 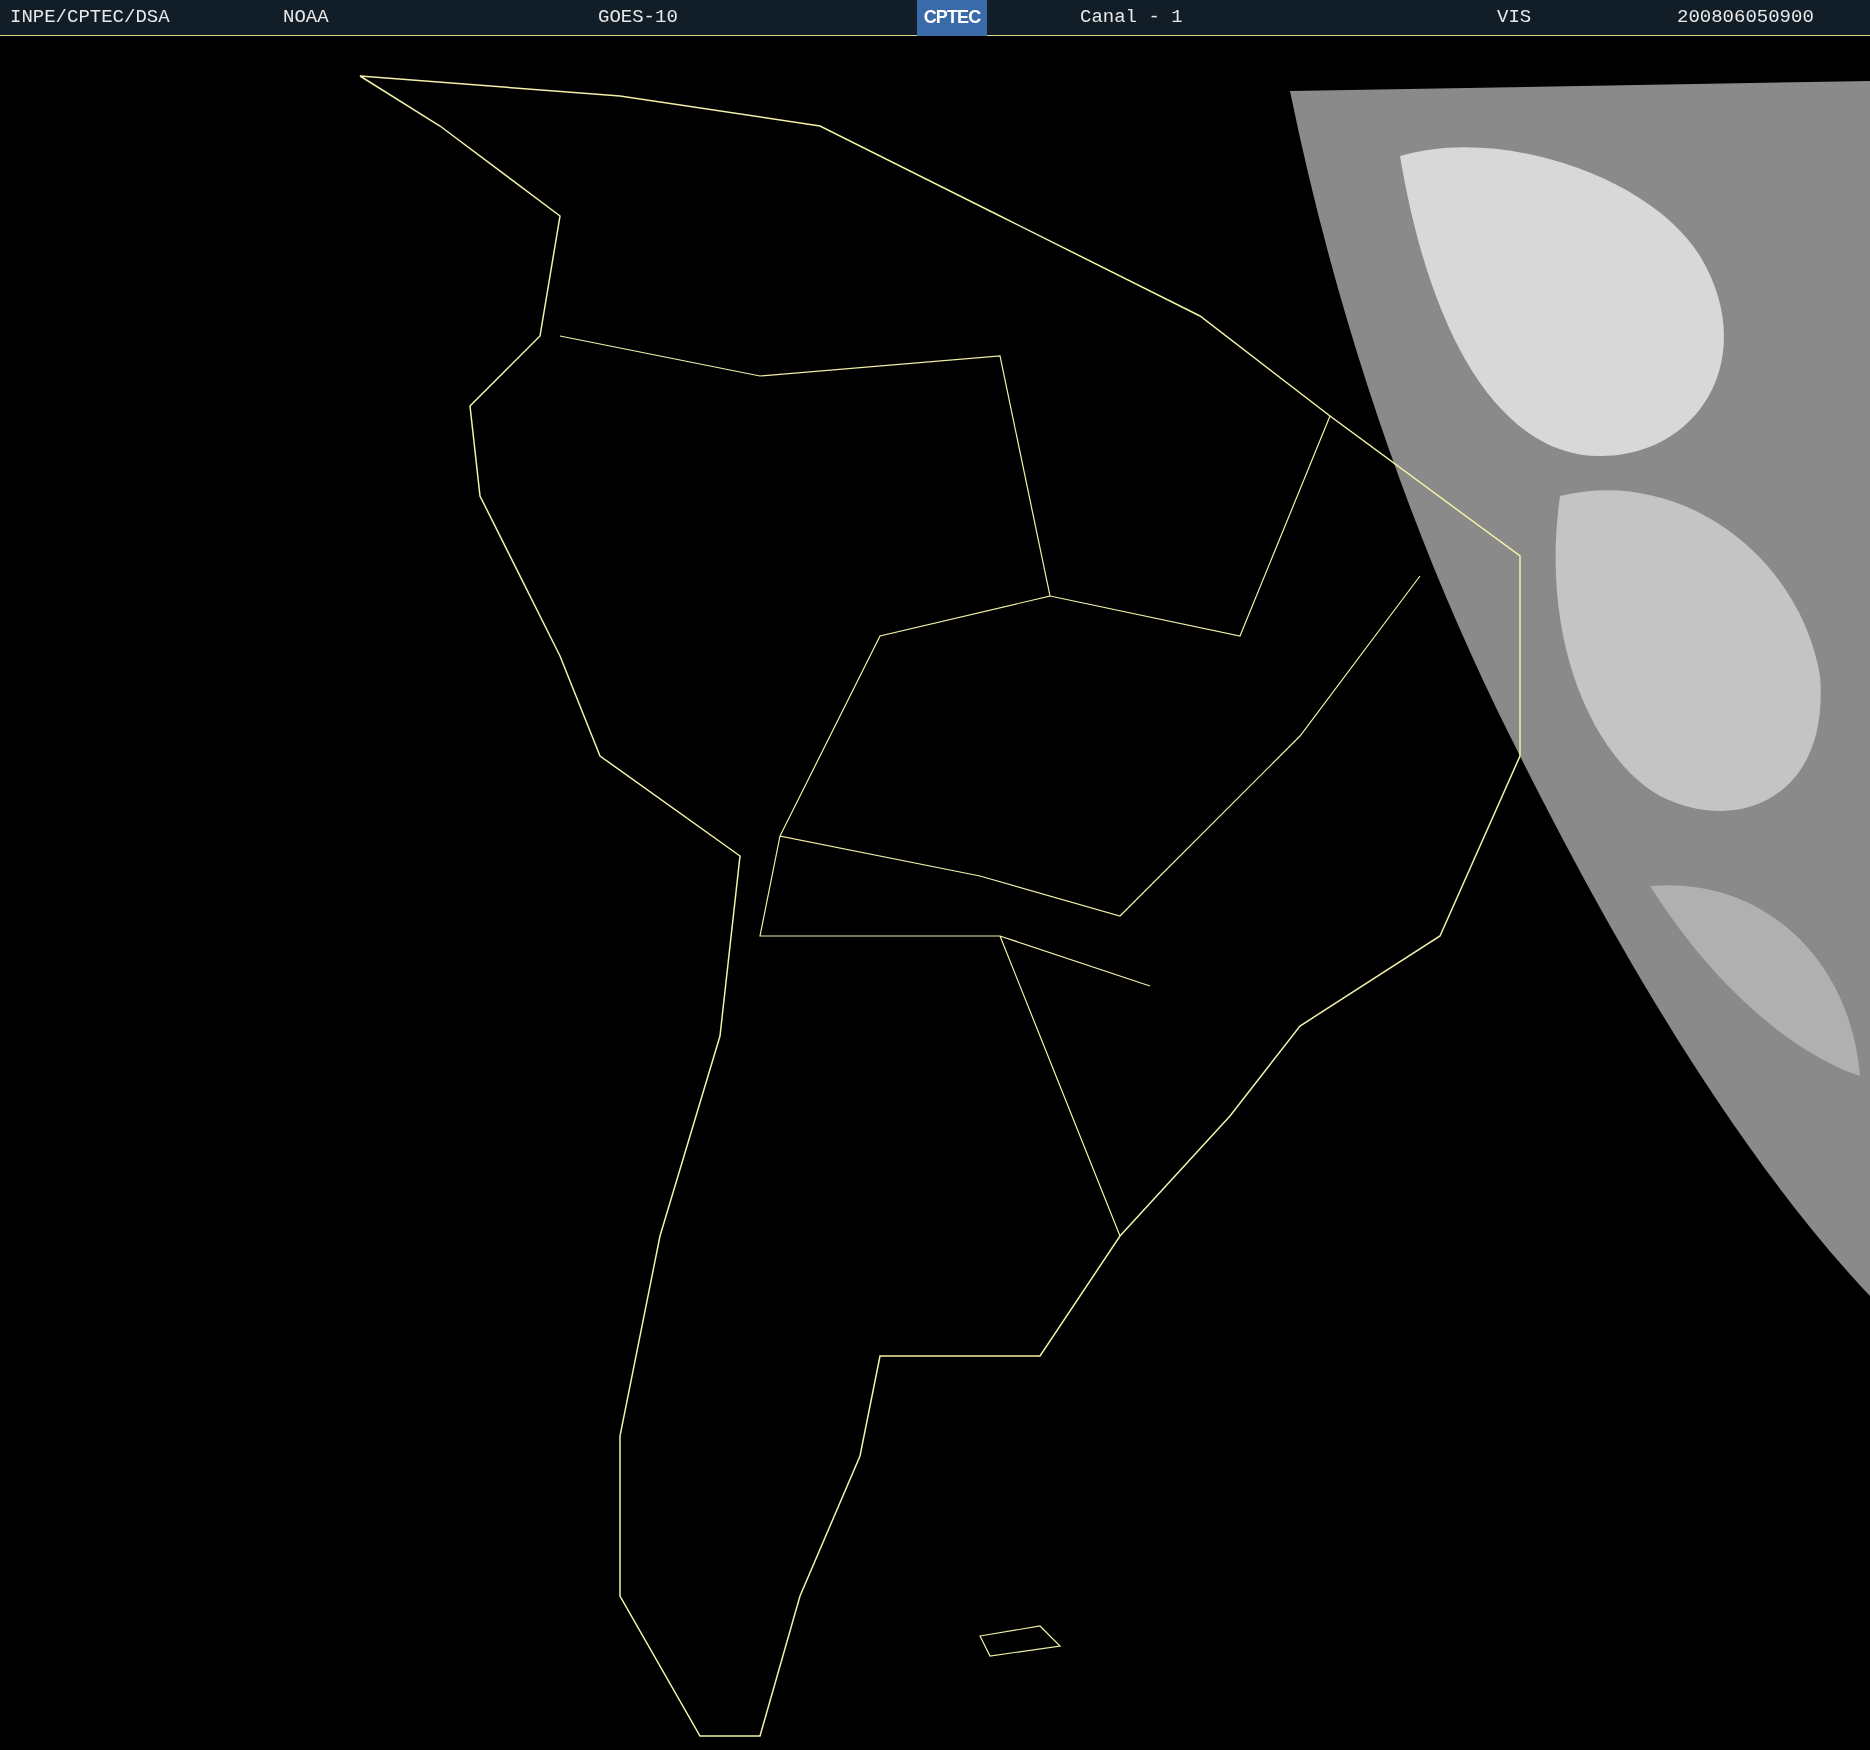 What do you see at coordinates (1515, 18) in the screenshot?
I see `band-label: VIS` at bounding box center [1515, 18].